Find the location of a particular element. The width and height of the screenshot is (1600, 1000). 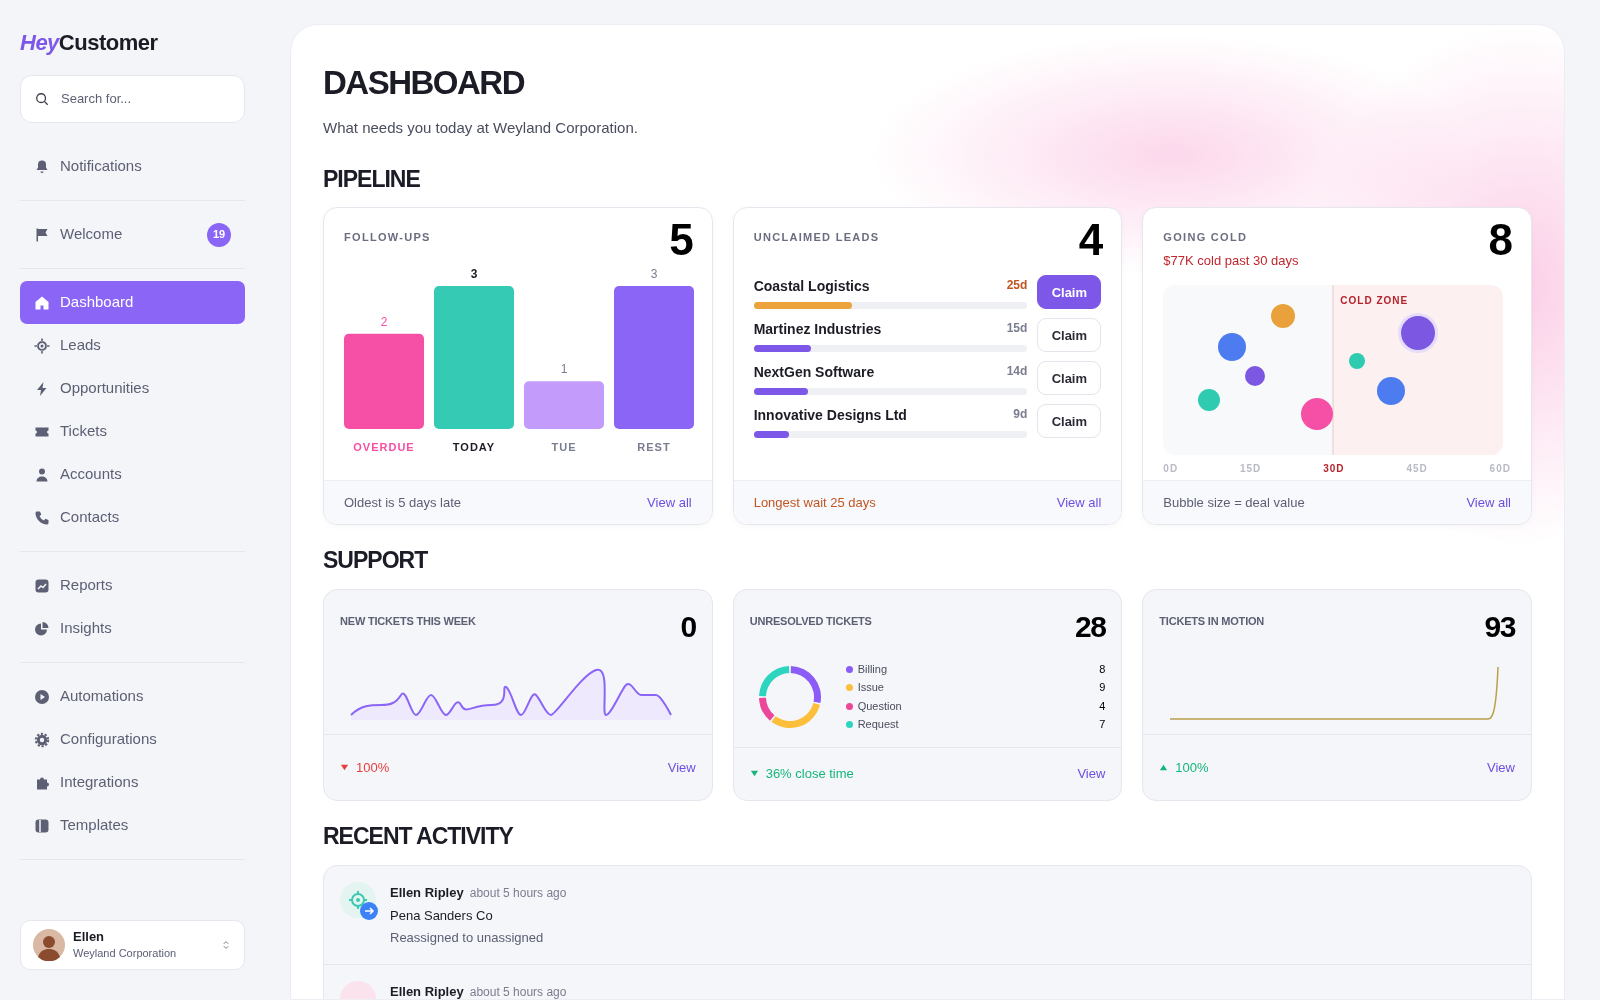

play-icon is located at coordinates (42, 696).